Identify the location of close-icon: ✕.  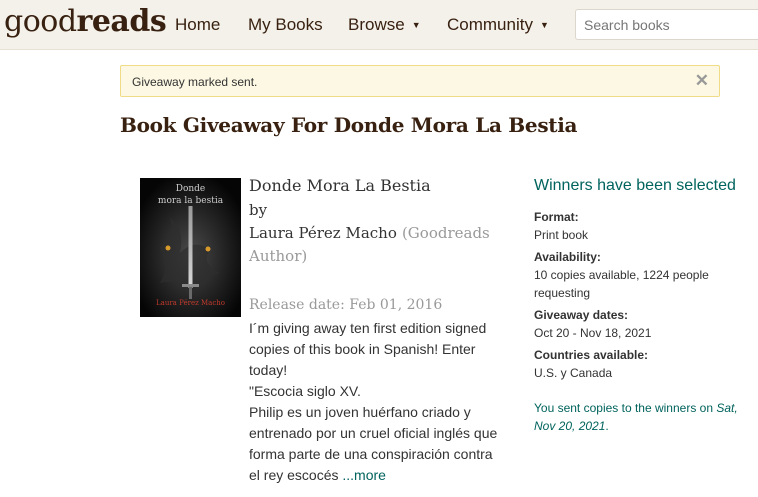
(702, 81).